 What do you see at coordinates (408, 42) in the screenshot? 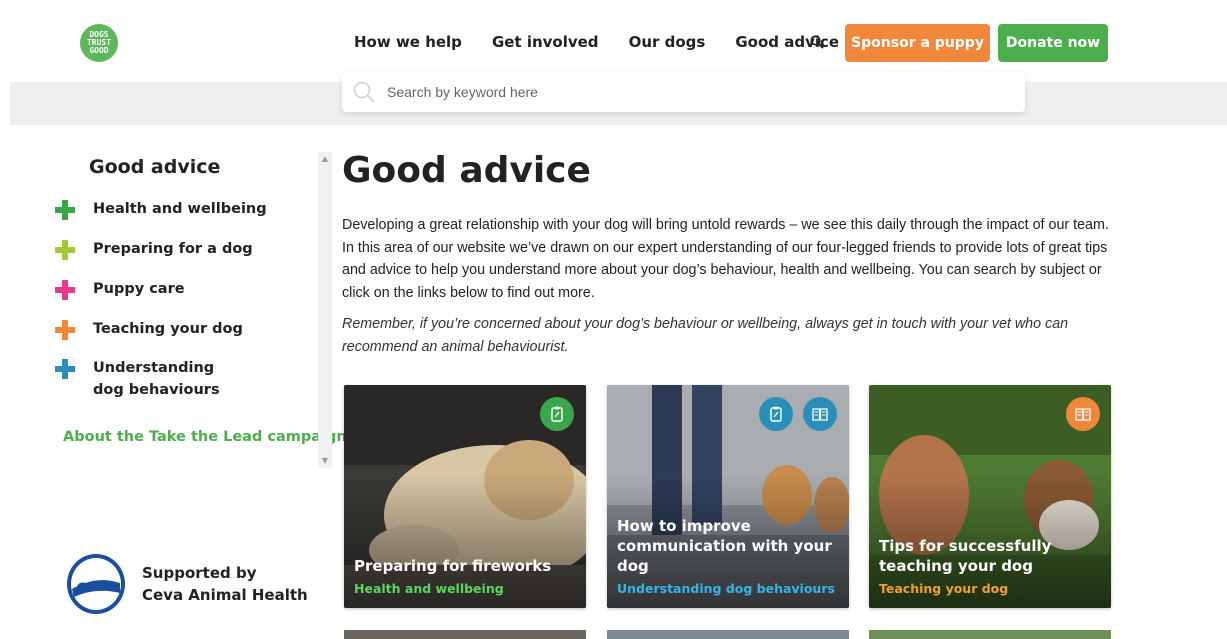
I see `nav-how-we-help: How we help` at bounding box center [408, 42].